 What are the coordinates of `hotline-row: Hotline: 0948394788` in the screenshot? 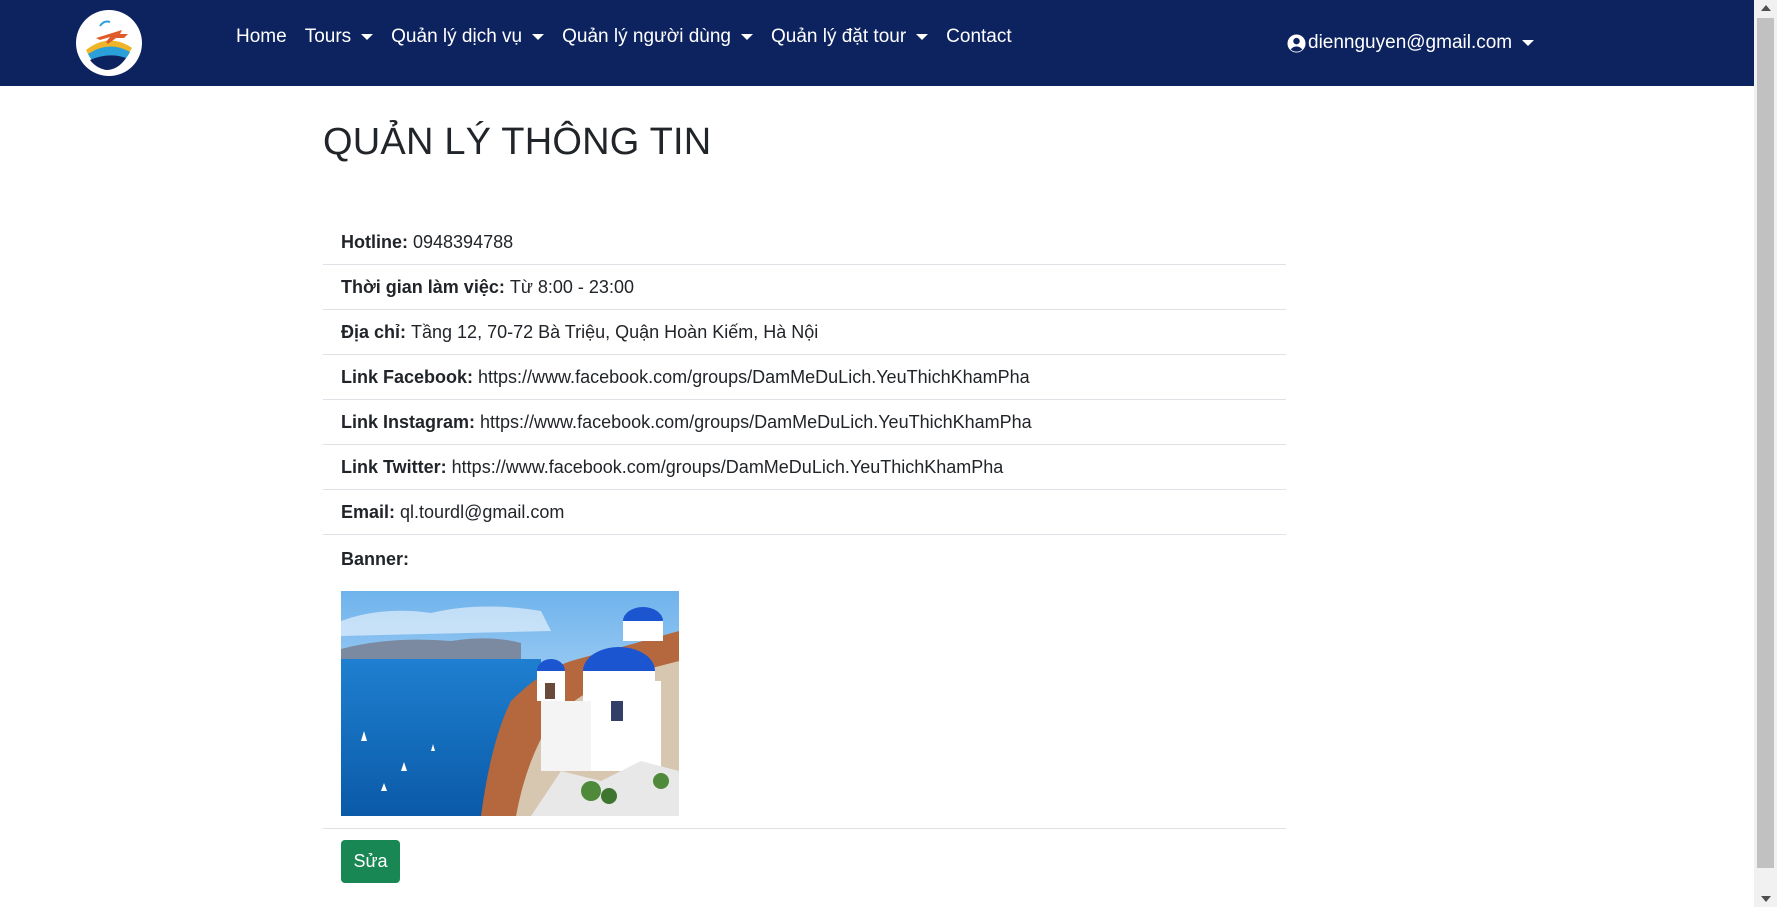 It's located at (804, 242).